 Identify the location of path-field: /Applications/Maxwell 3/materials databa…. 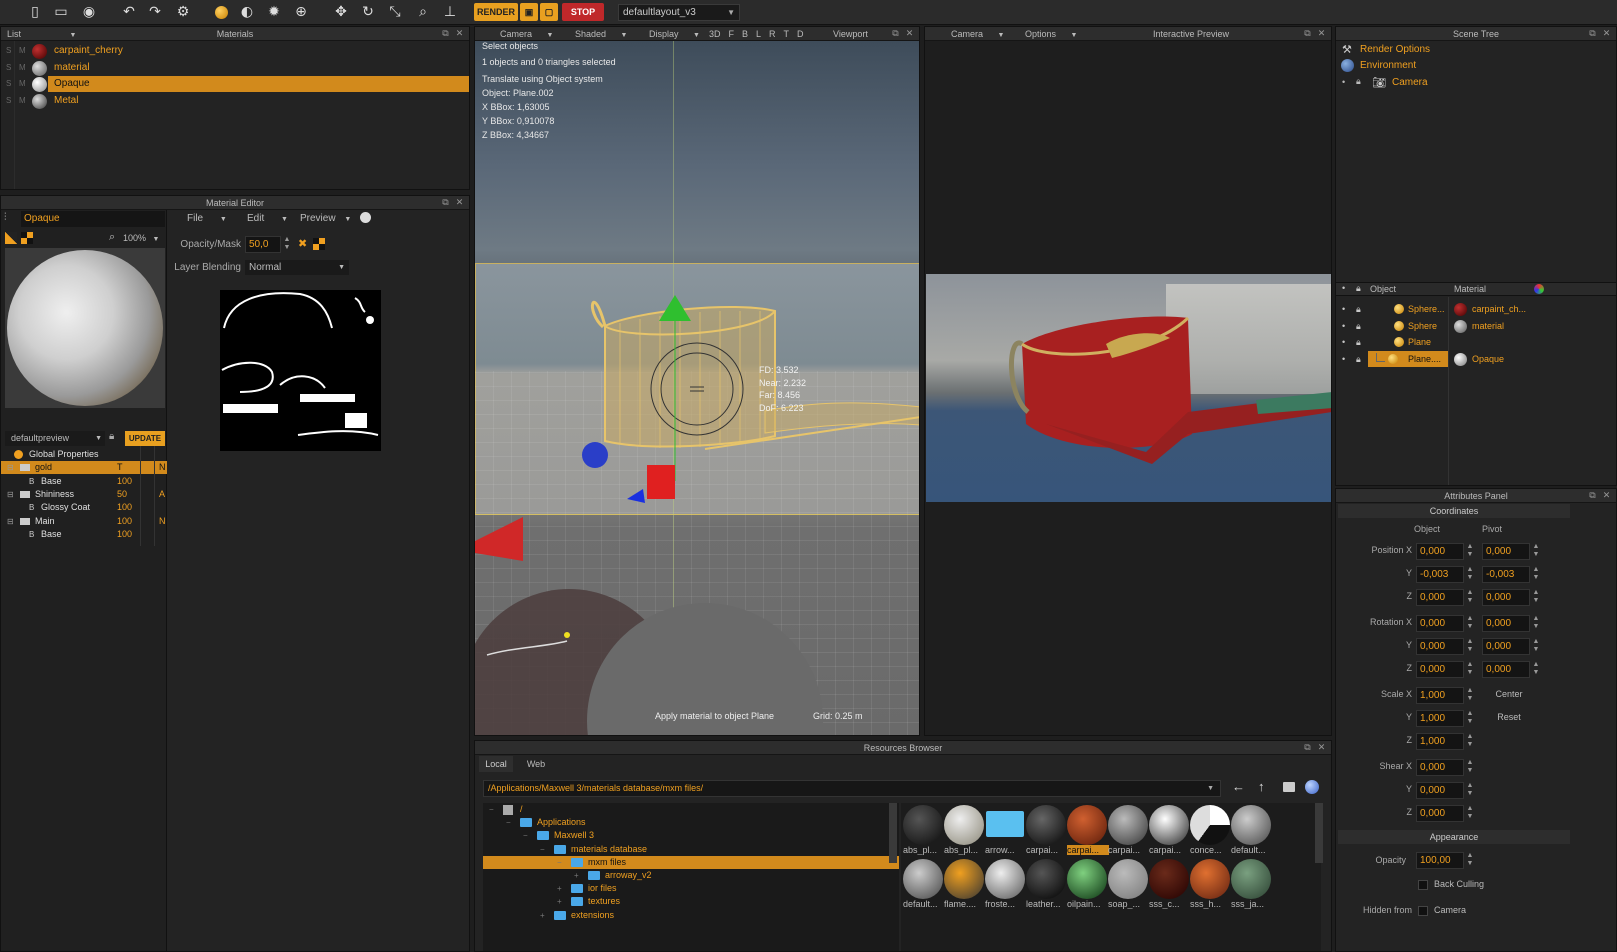
(852, 788).